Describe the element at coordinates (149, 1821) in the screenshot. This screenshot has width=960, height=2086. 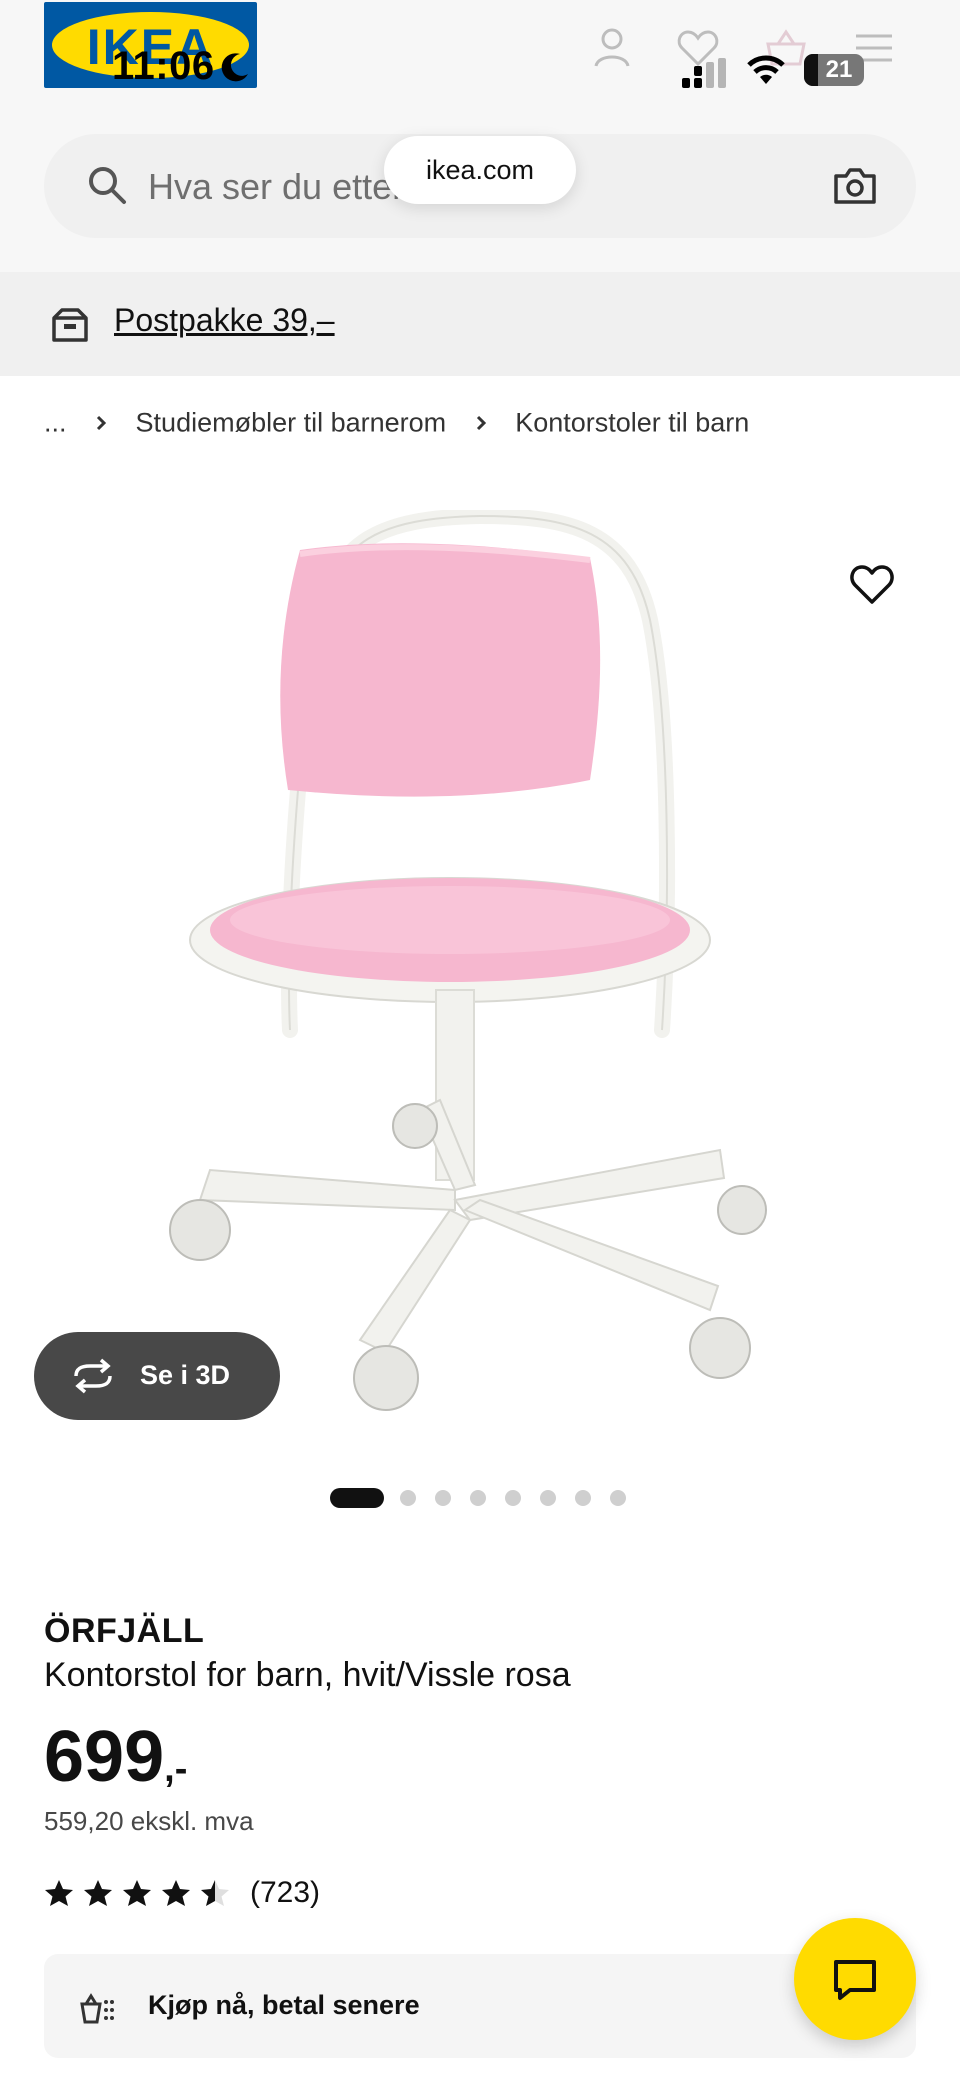
I see `price-ex-vat: 559,20 ekskl. mva` at that location.